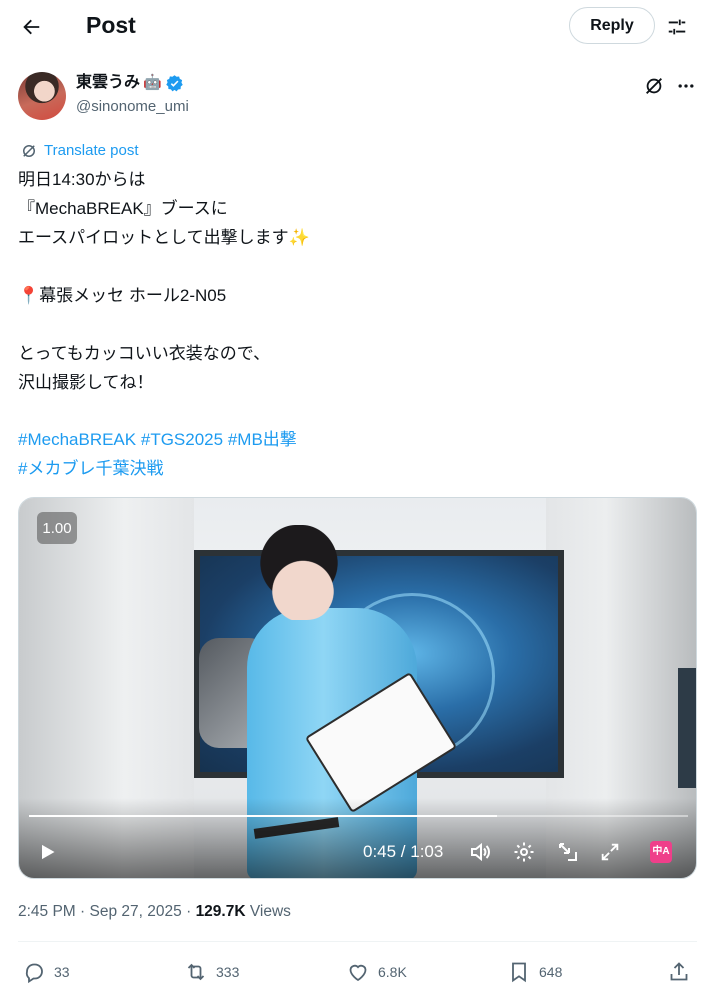 The image size is (715, 999). I want to click on translate-icon, so click(29, 151).